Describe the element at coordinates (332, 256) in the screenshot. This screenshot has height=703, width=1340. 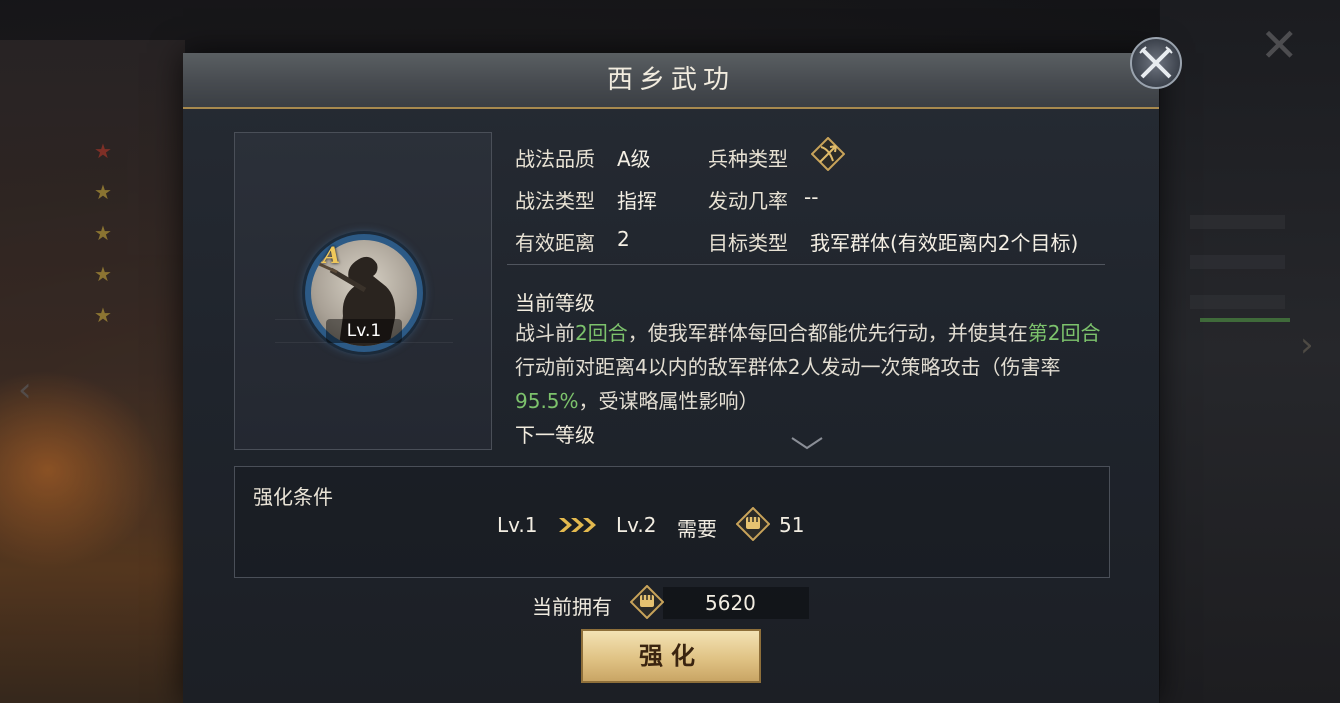
I see `grade-badge: A` at that location.